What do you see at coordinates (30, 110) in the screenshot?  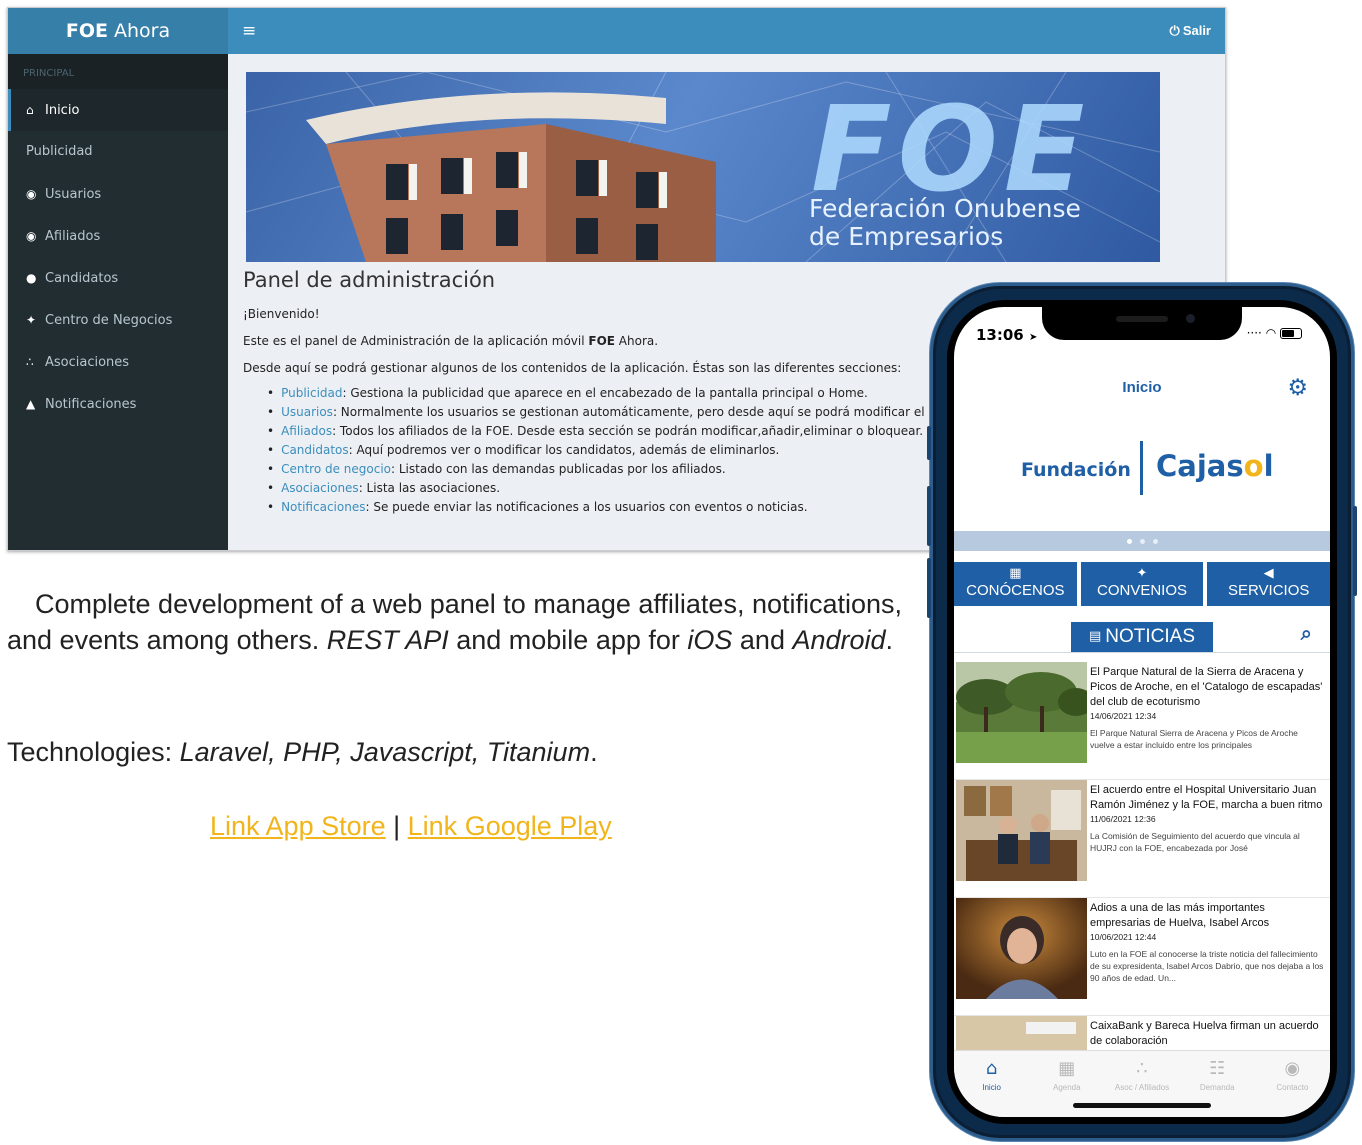 I see `home-icon: ⌂` at bounding box center [30, 110].